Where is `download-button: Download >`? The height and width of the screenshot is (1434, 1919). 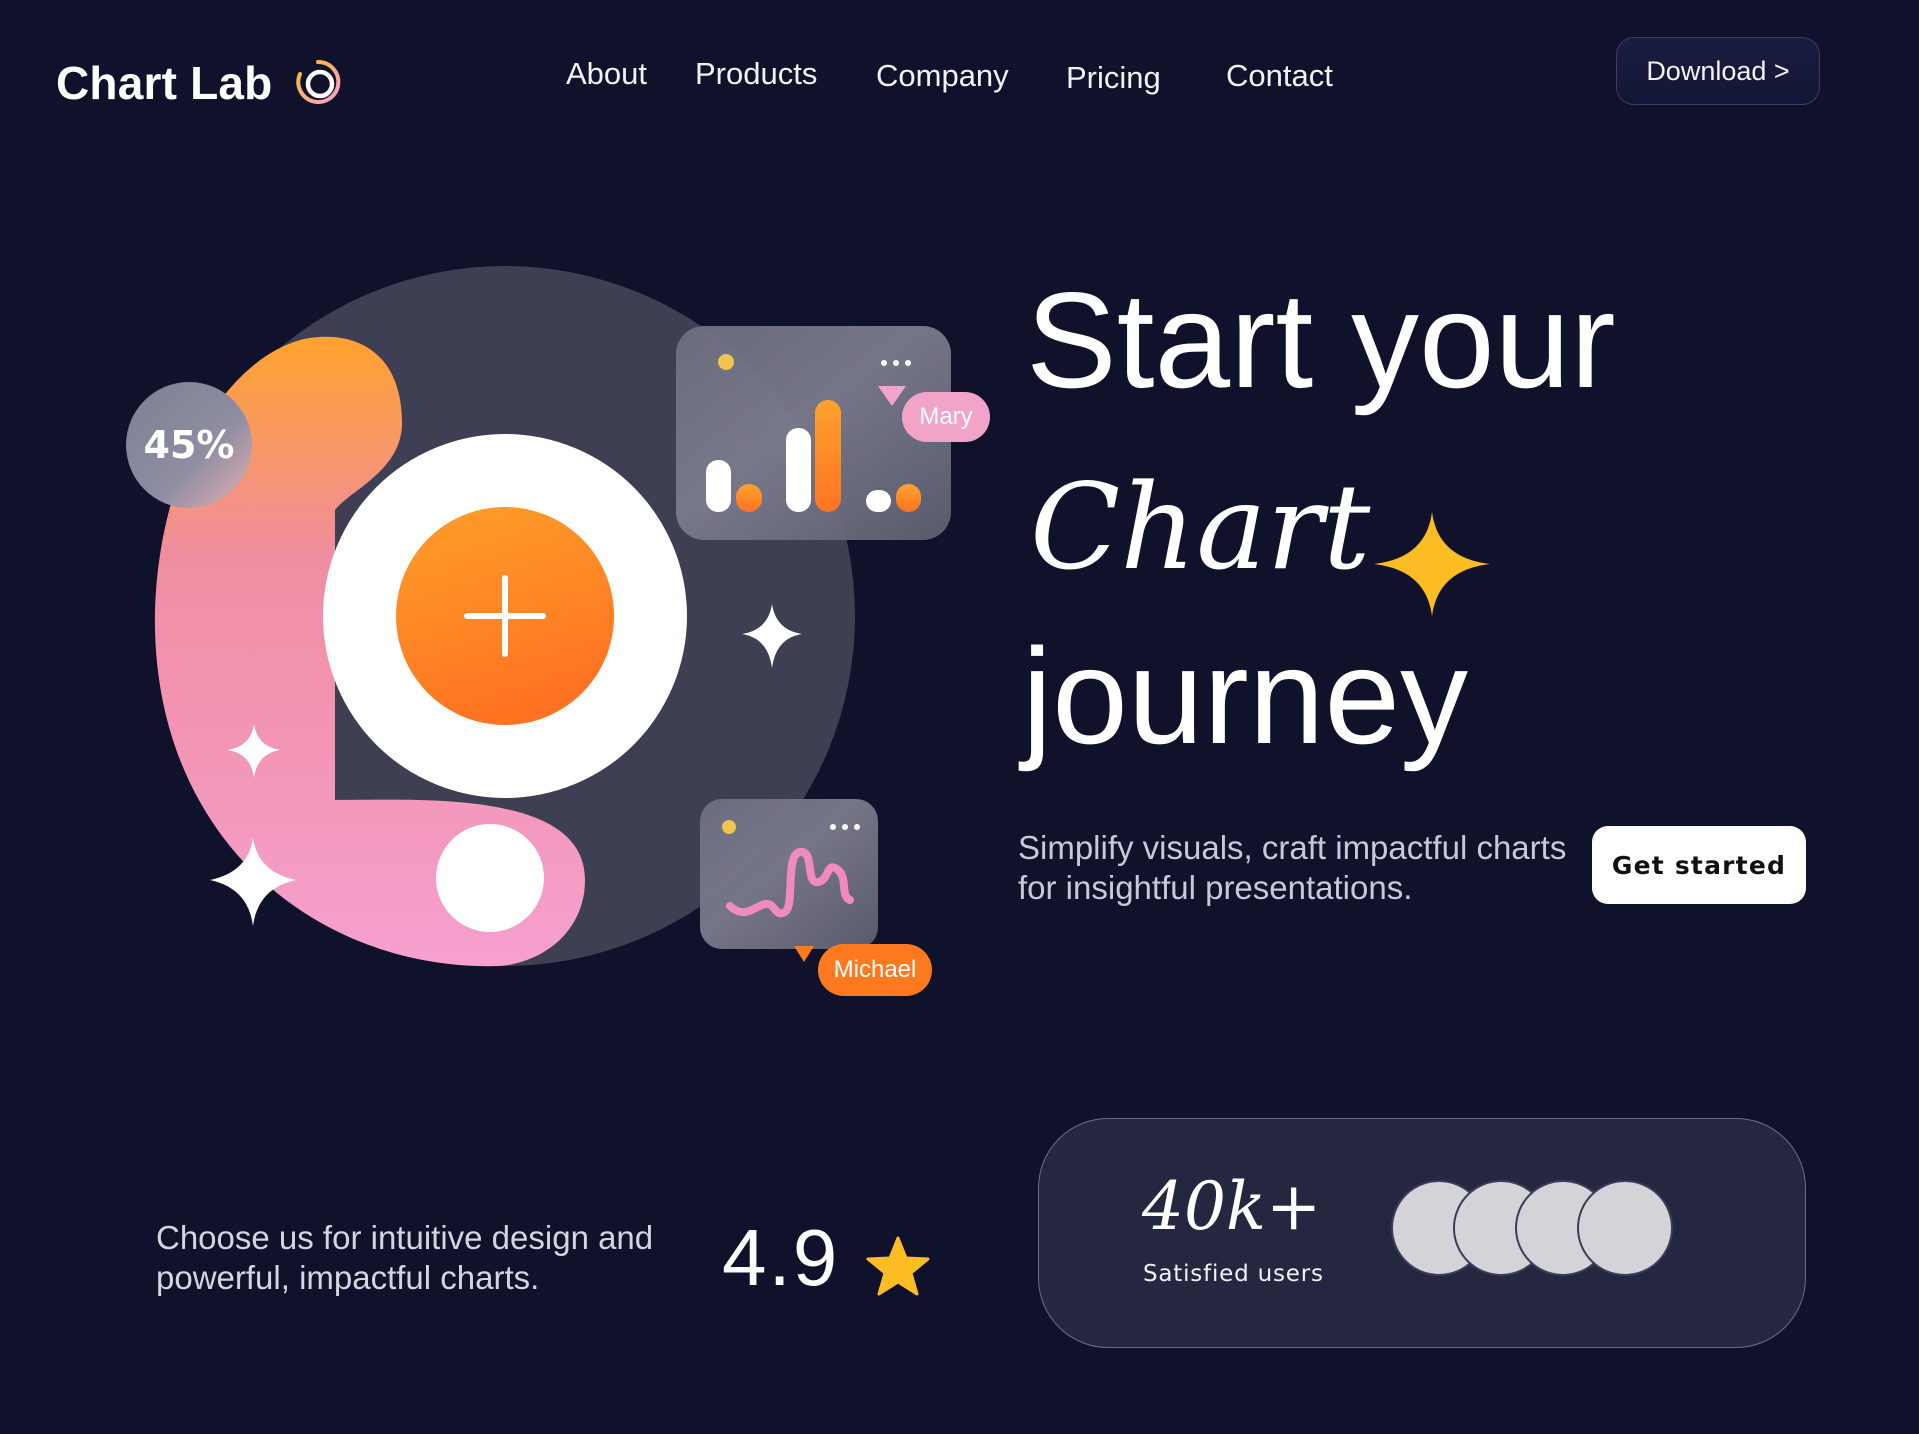 download-button: Download > is located at coordinates (1718, 71).